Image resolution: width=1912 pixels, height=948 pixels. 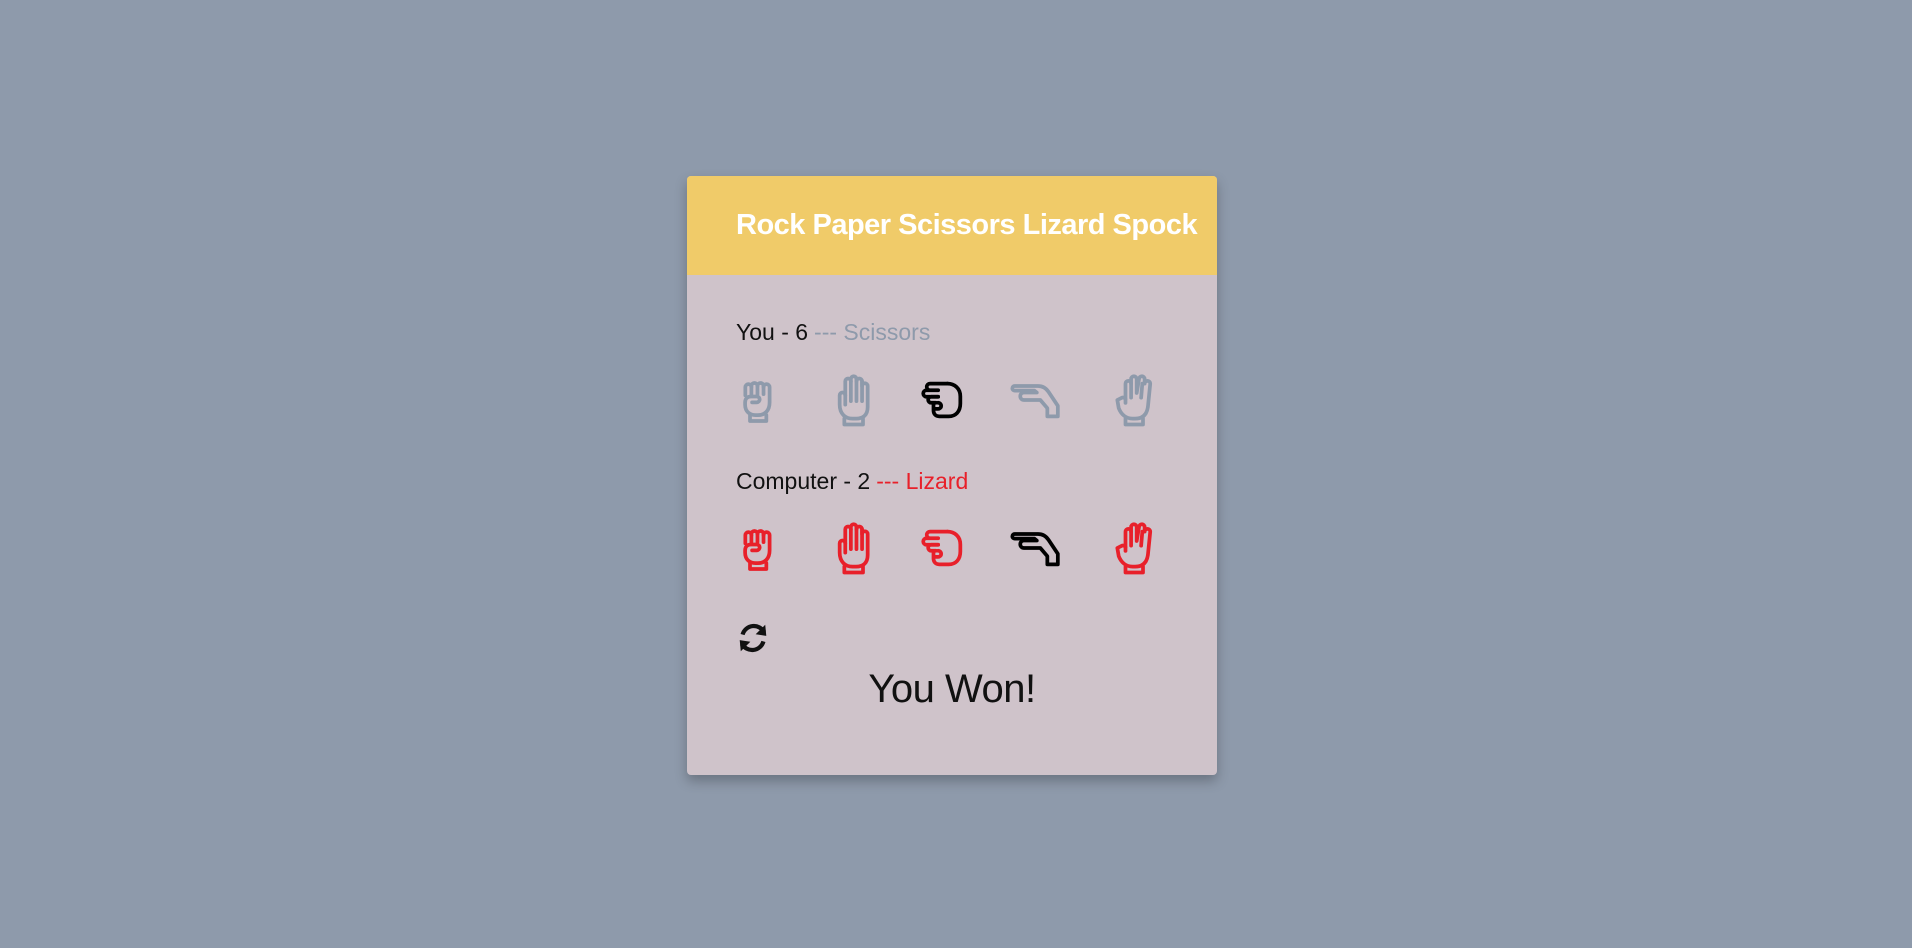 What do you see at coordinates (944, 400) in the screenshot?
I see `player-scissors-hand-icon` at bounding box center [944, 400].